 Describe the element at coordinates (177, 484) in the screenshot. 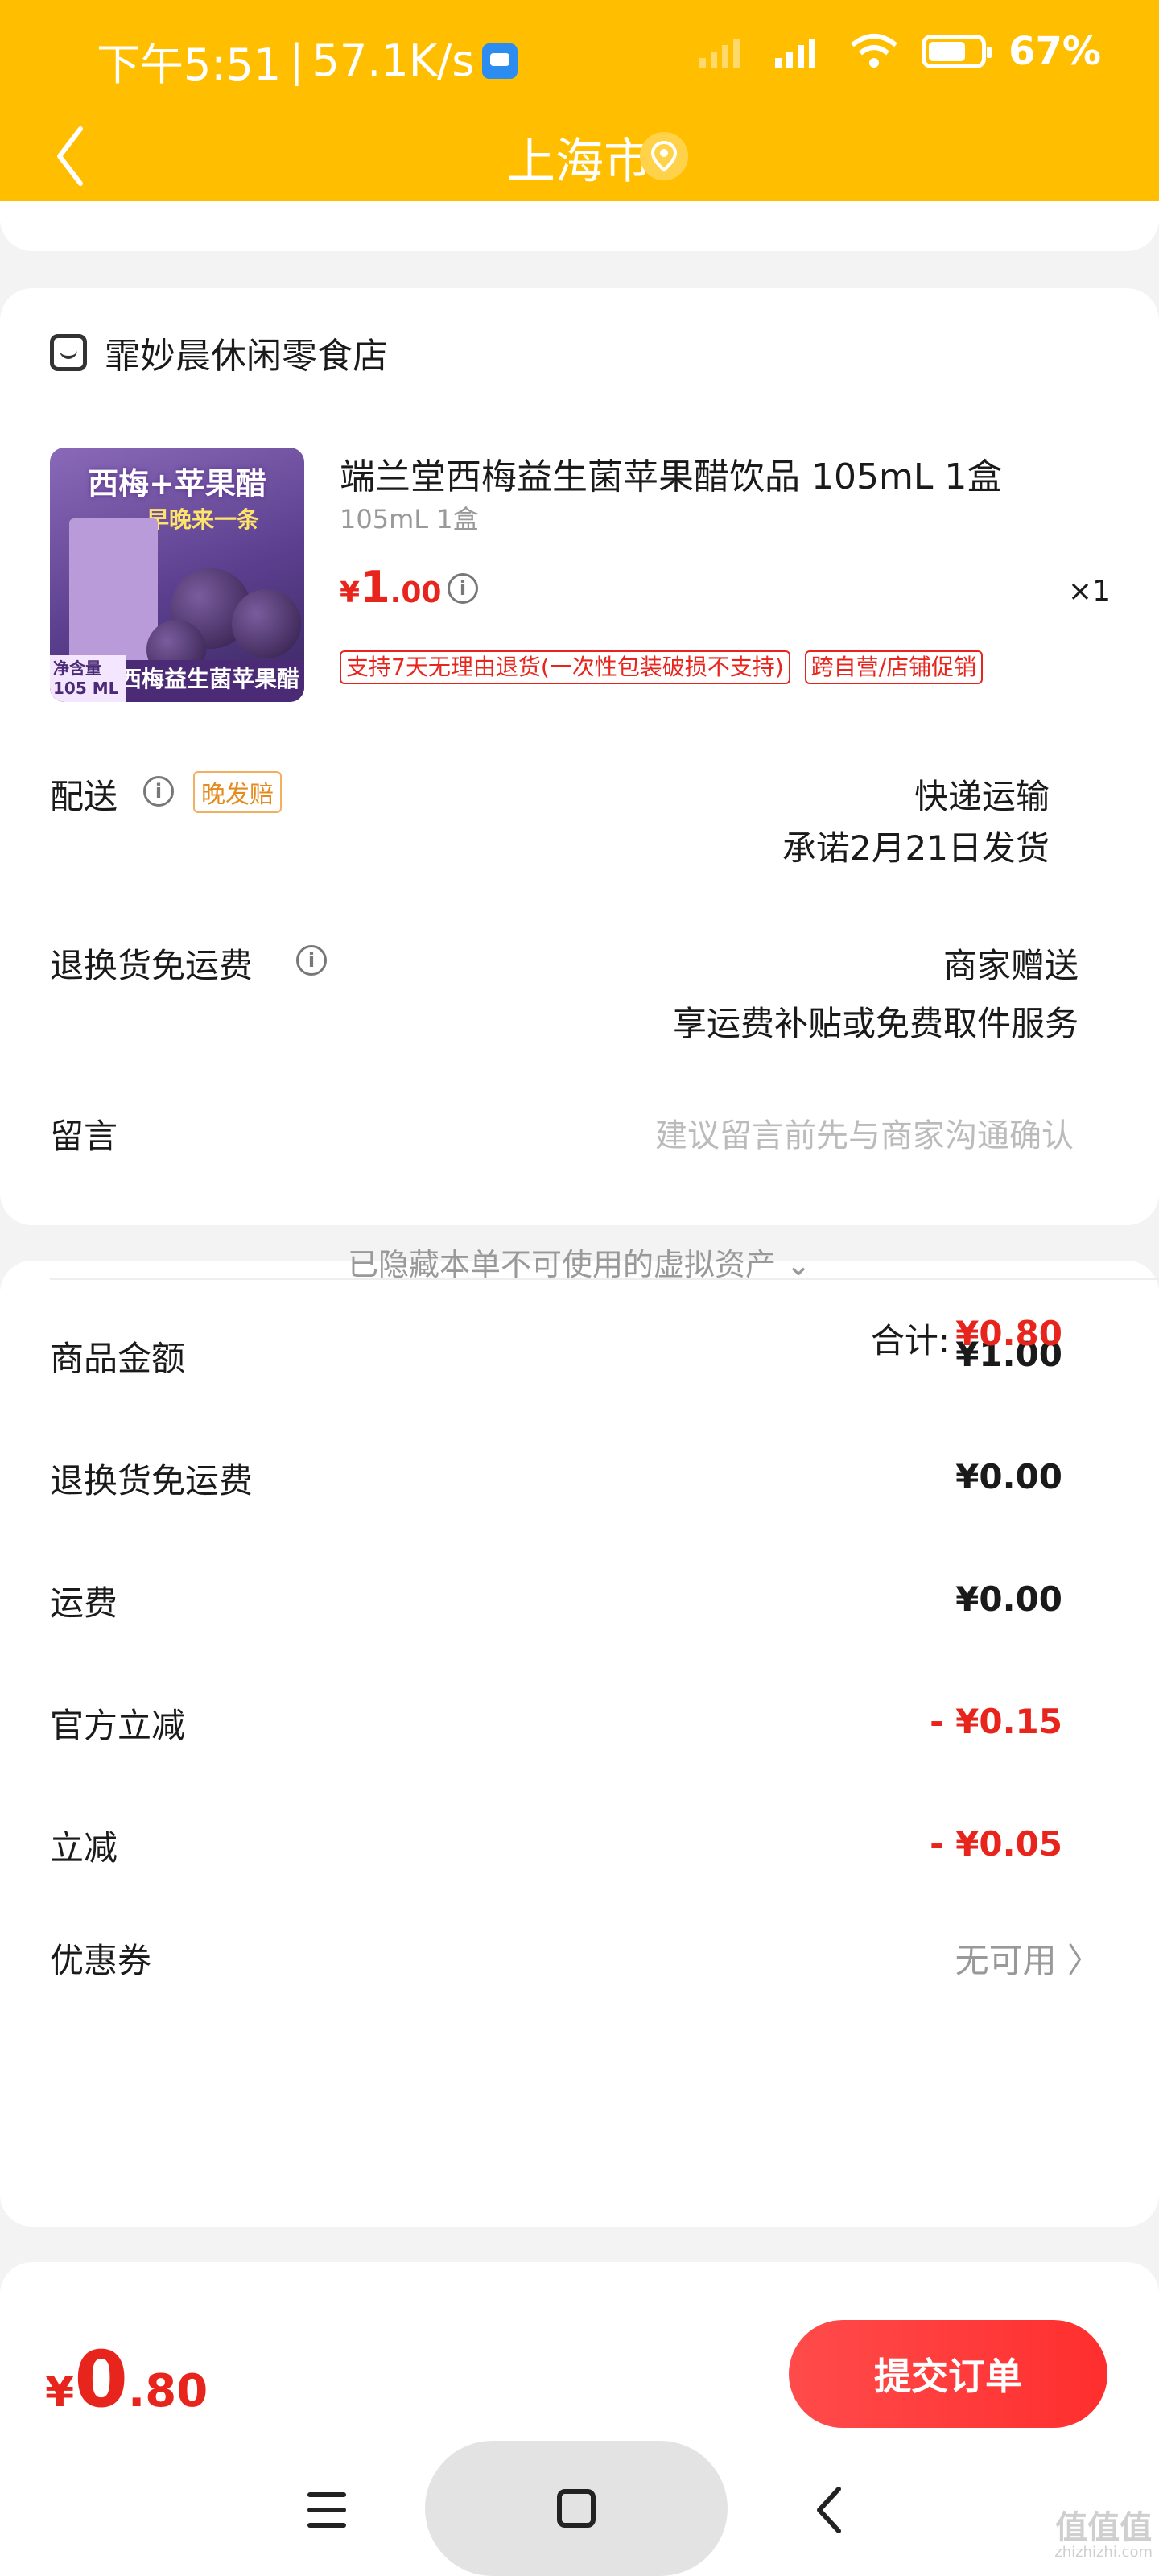

I see `product-image-headline: 西梅+苹果醋` at that location.